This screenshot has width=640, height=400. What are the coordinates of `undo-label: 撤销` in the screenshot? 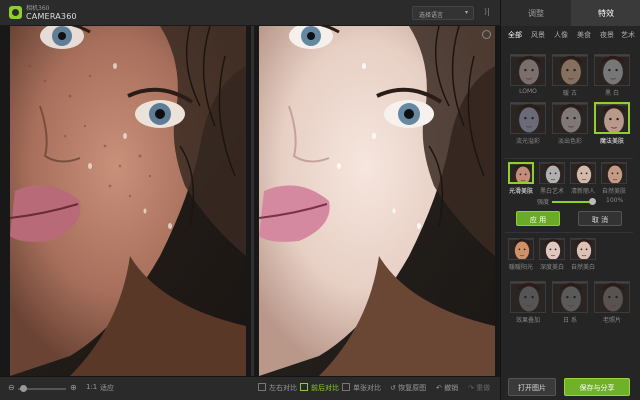 It's located at (451, 388).